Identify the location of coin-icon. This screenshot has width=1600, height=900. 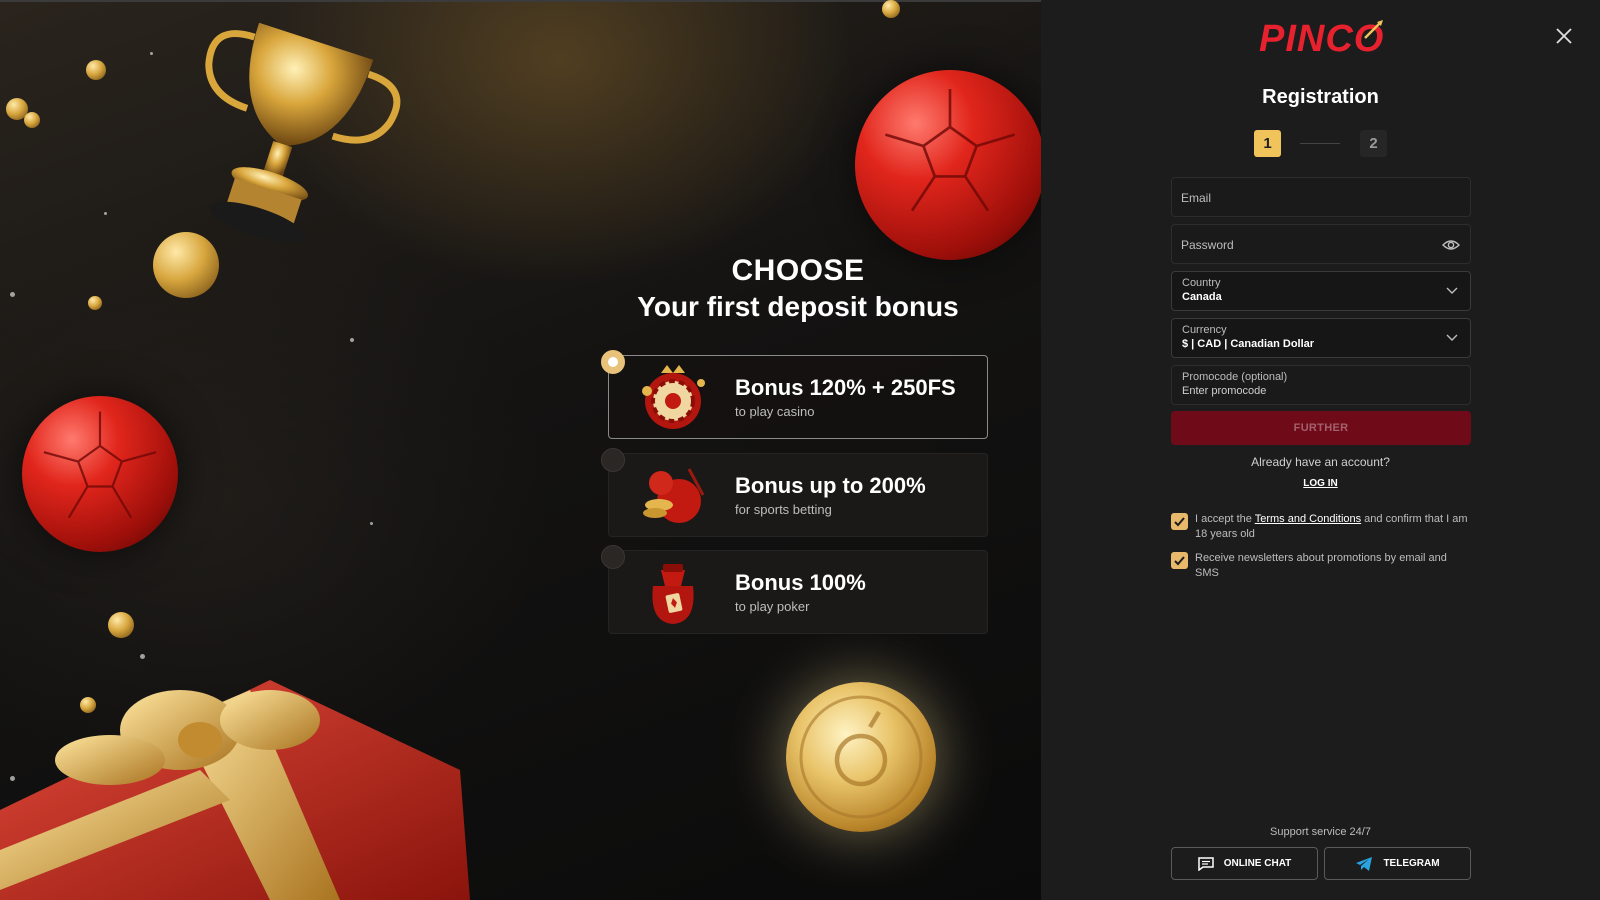
(861, 757).